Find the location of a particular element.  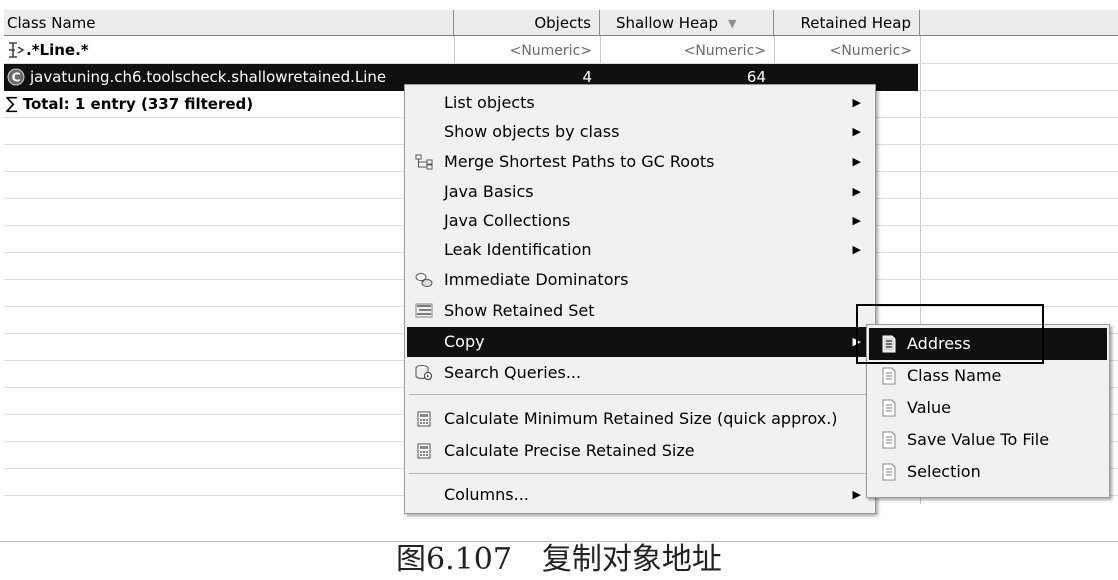

callout-highlight-box is located at coordinates (950, 334).